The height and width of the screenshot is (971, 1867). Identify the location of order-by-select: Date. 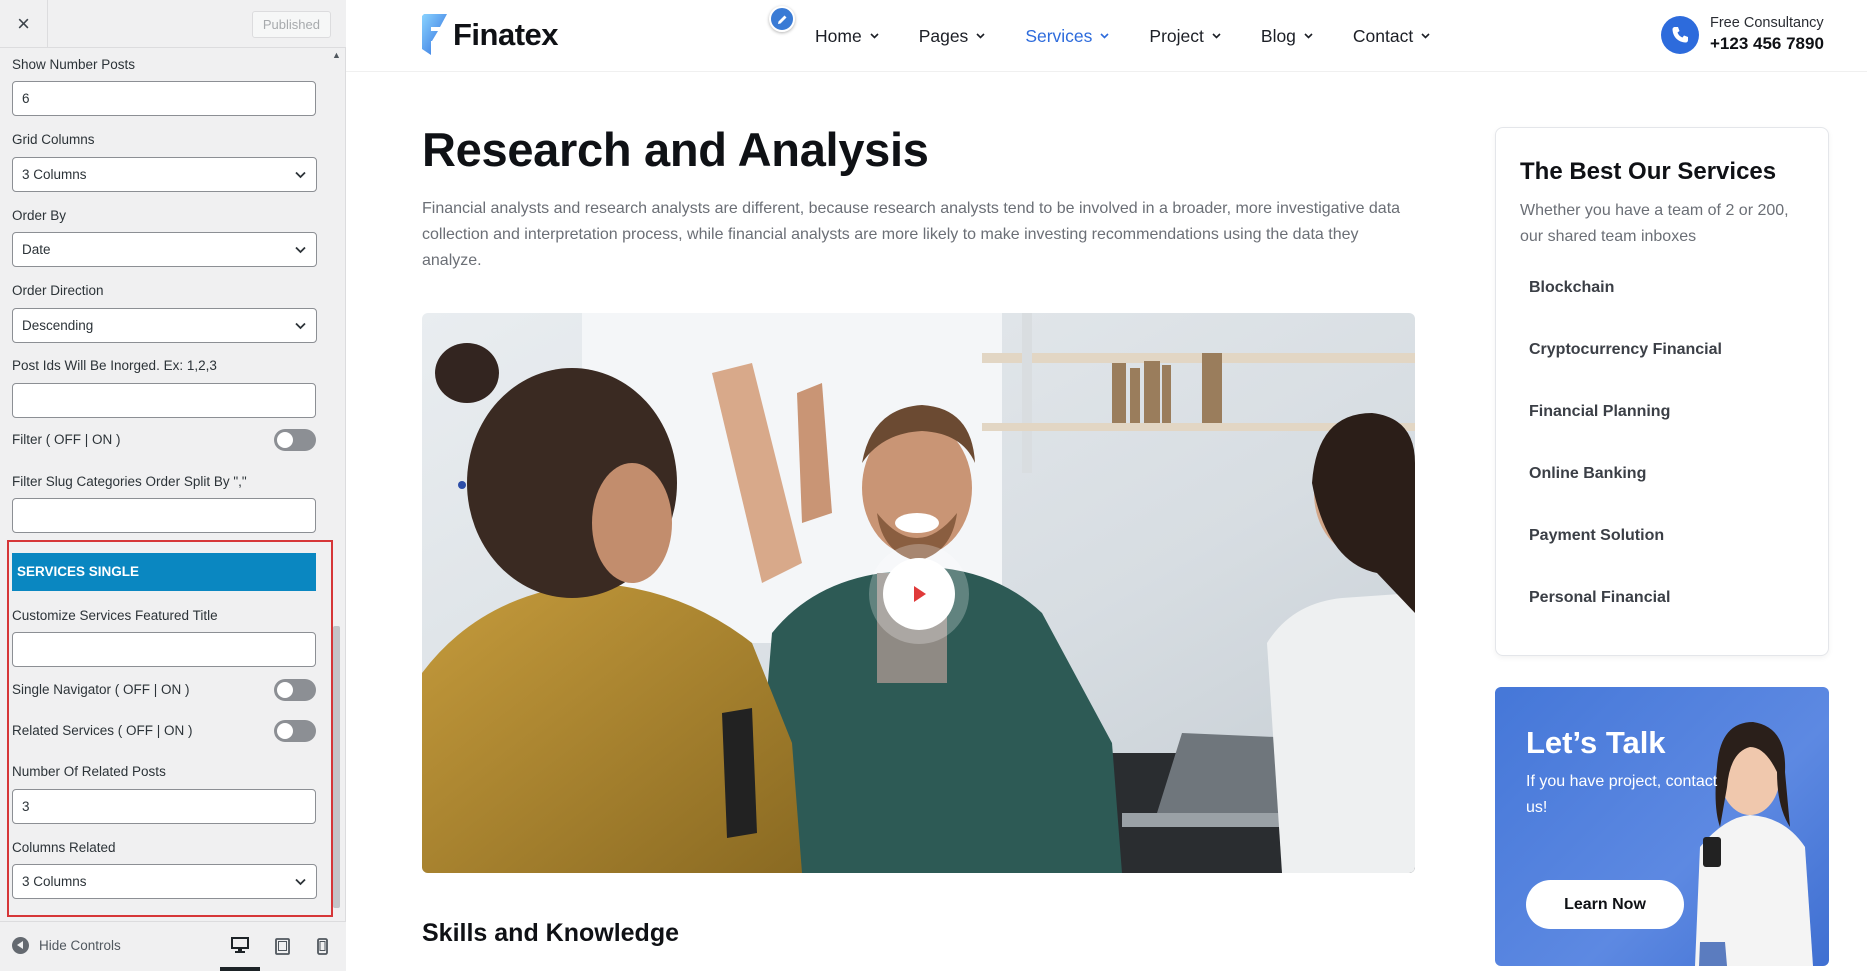
(164, 249).